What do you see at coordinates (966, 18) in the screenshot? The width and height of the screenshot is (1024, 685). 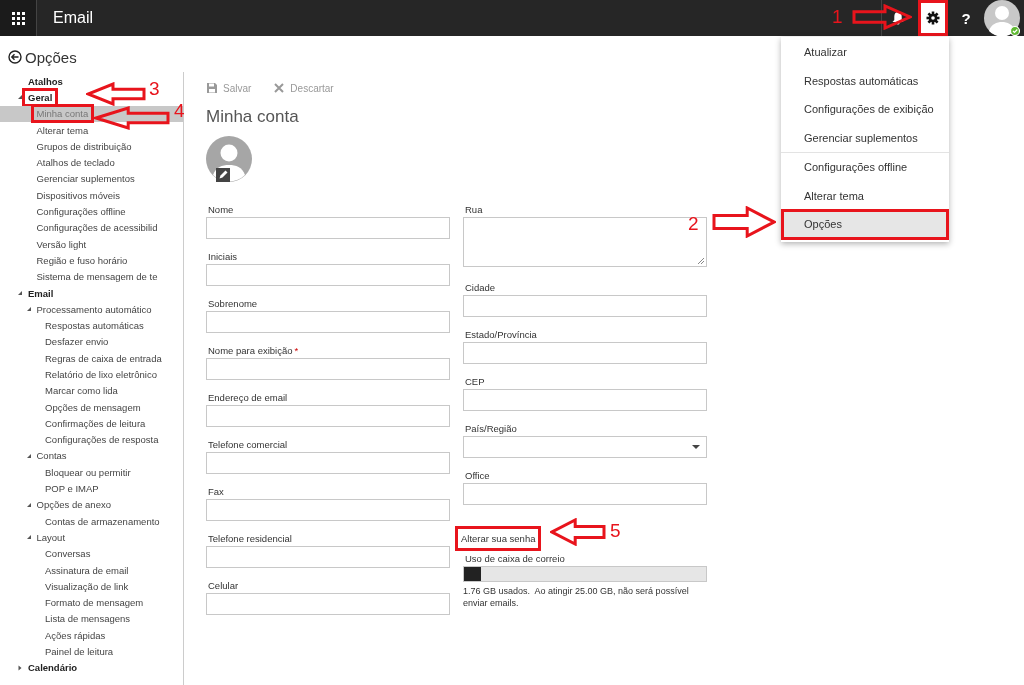 I see `help-button: ?` at bounding box center [966, 18].